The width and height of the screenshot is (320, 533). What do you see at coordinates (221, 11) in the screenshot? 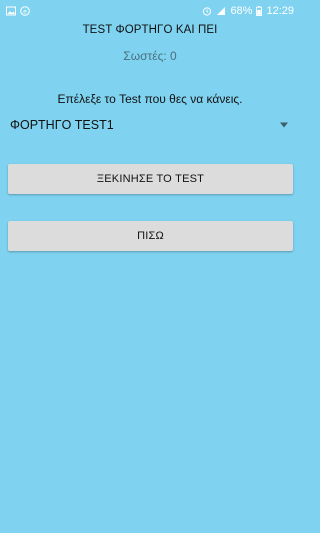
I see `signal-icon` at bounding box center [221, 11].